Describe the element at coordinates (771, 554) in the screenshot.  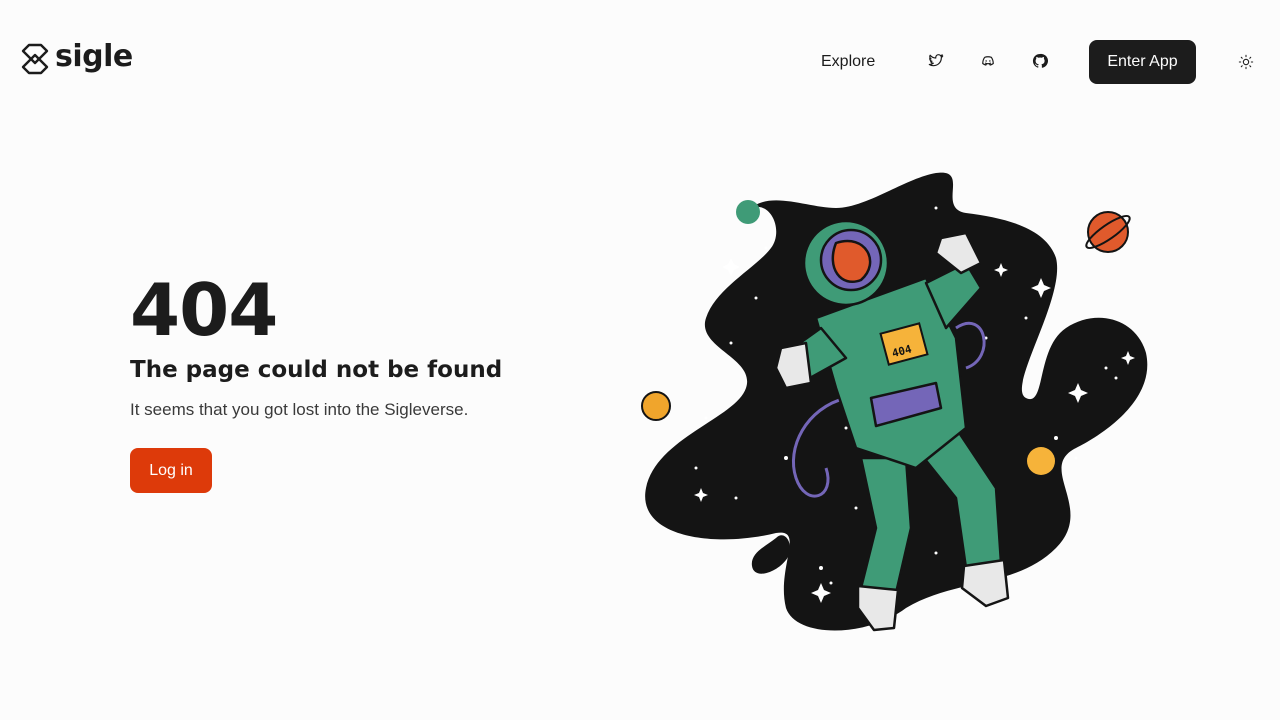
I see `space-fragment` at that location.